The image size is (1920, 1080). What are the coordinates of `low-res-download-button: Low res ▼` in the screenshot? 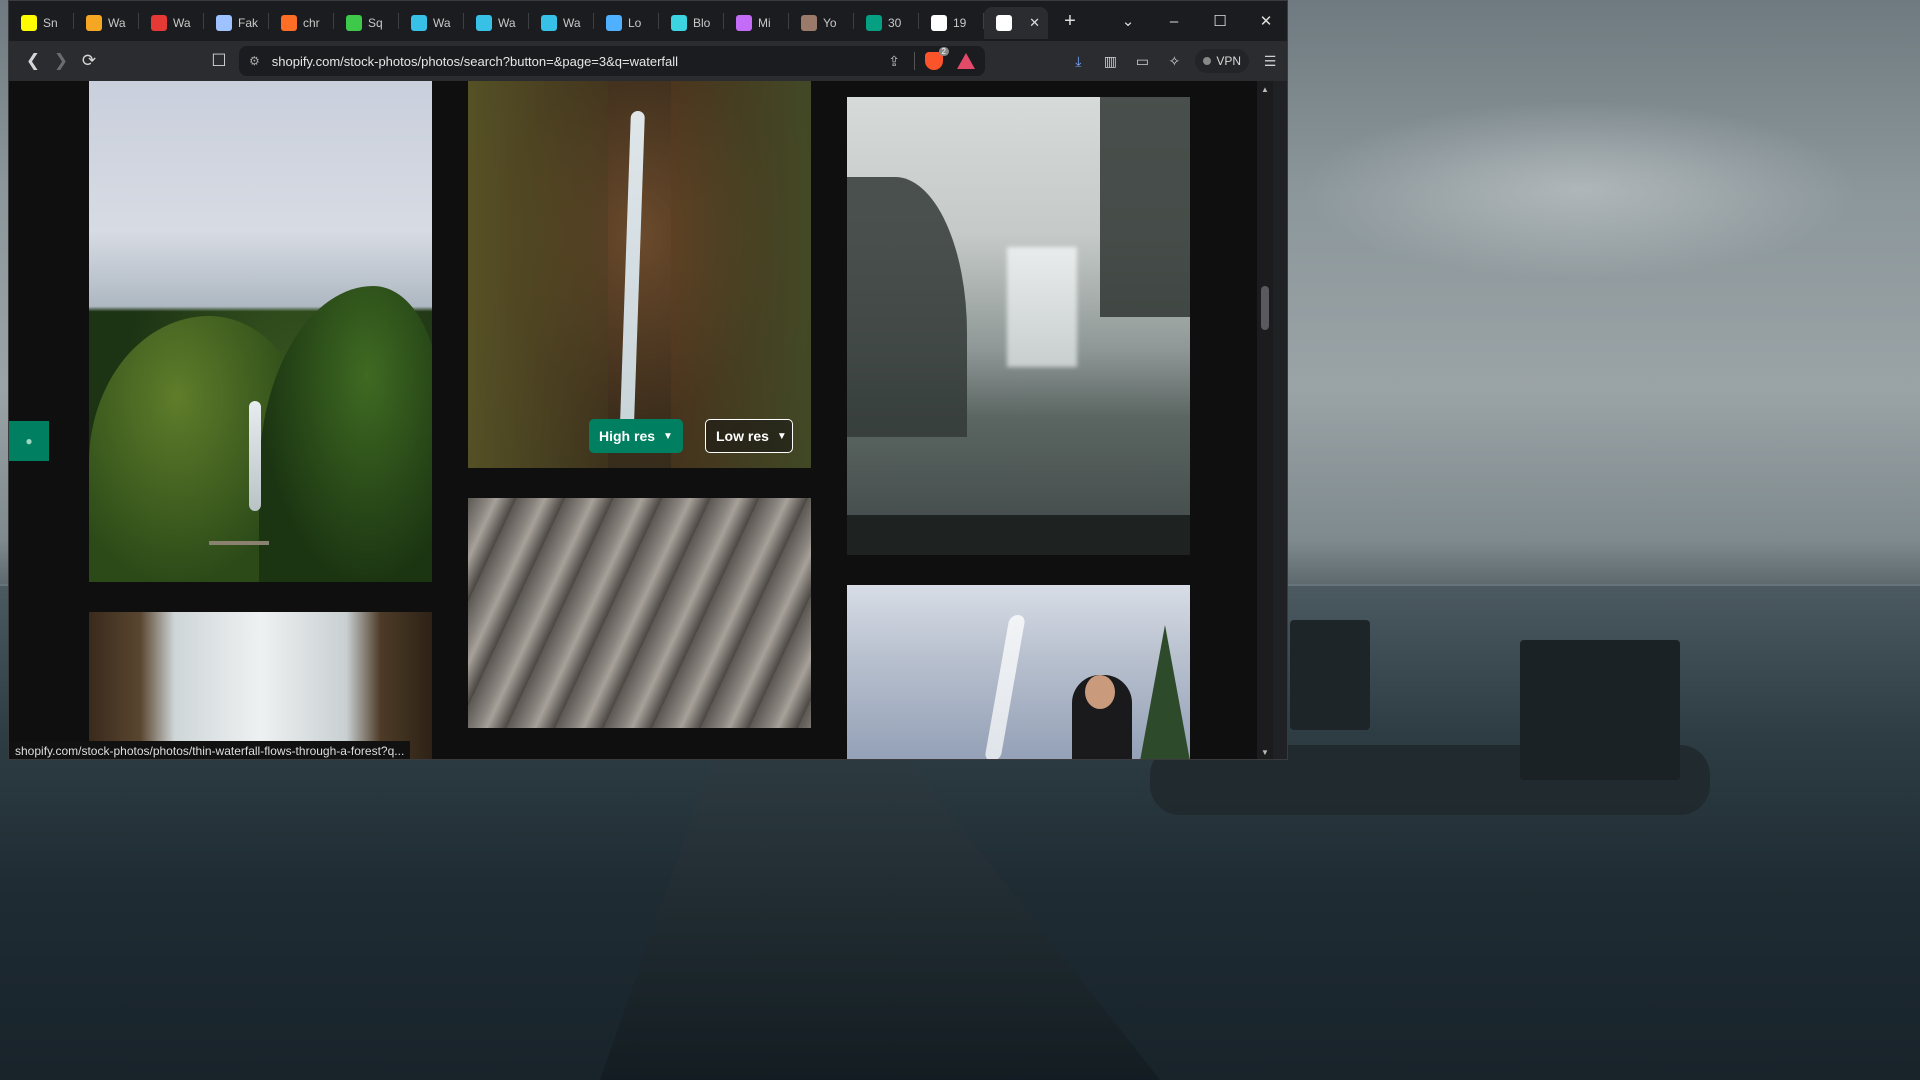 It's located at (749, 436).